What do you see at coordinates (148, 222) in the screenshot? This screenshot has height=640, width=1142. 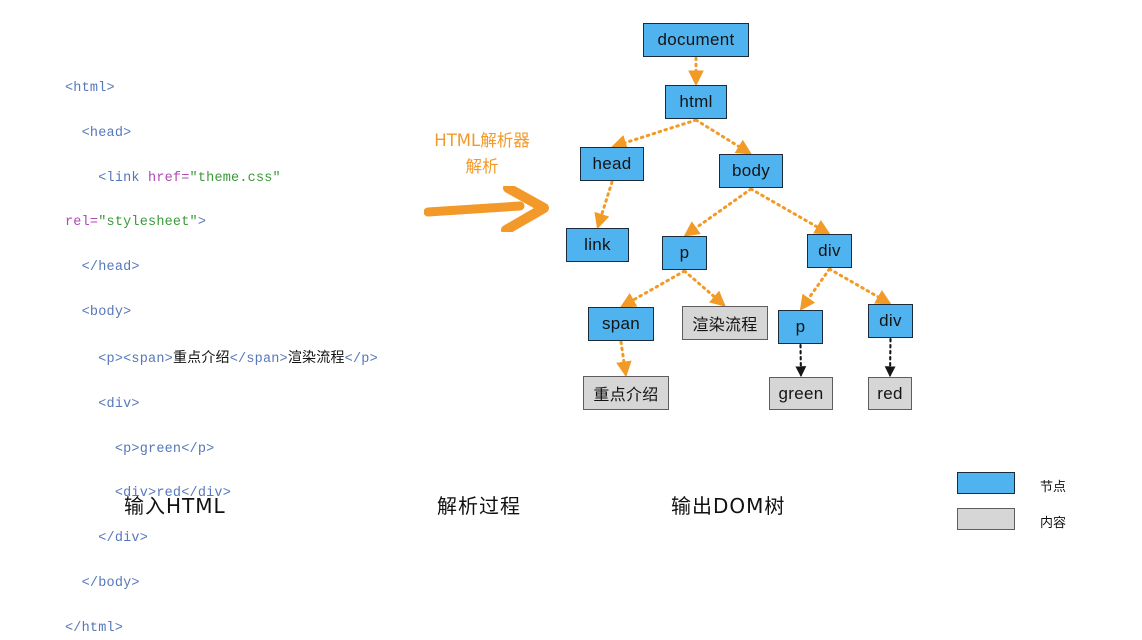 I see `code-token-str: "stylesheet"` at bounding box center [148, 222].